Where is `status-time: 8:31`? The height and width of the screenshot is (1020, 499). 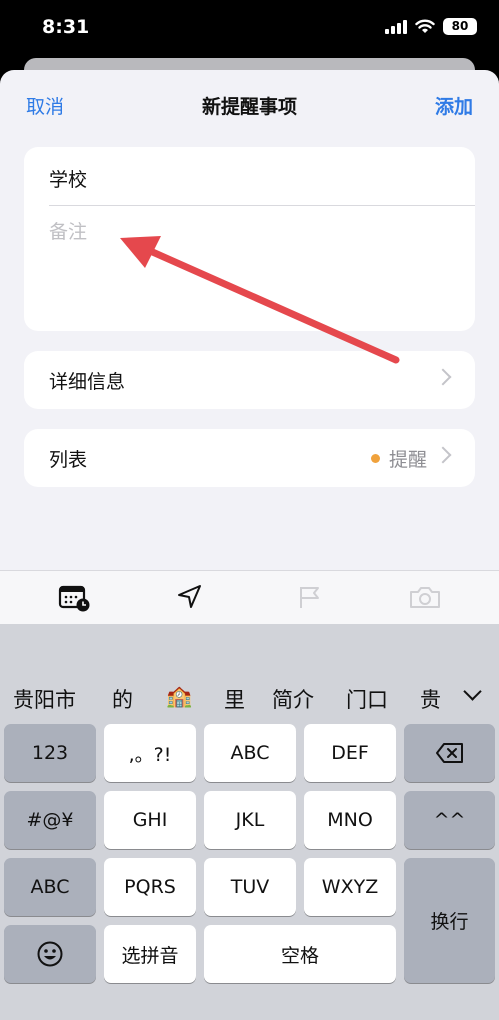
status-time: 8:31 is located at coordinates (66, 27).